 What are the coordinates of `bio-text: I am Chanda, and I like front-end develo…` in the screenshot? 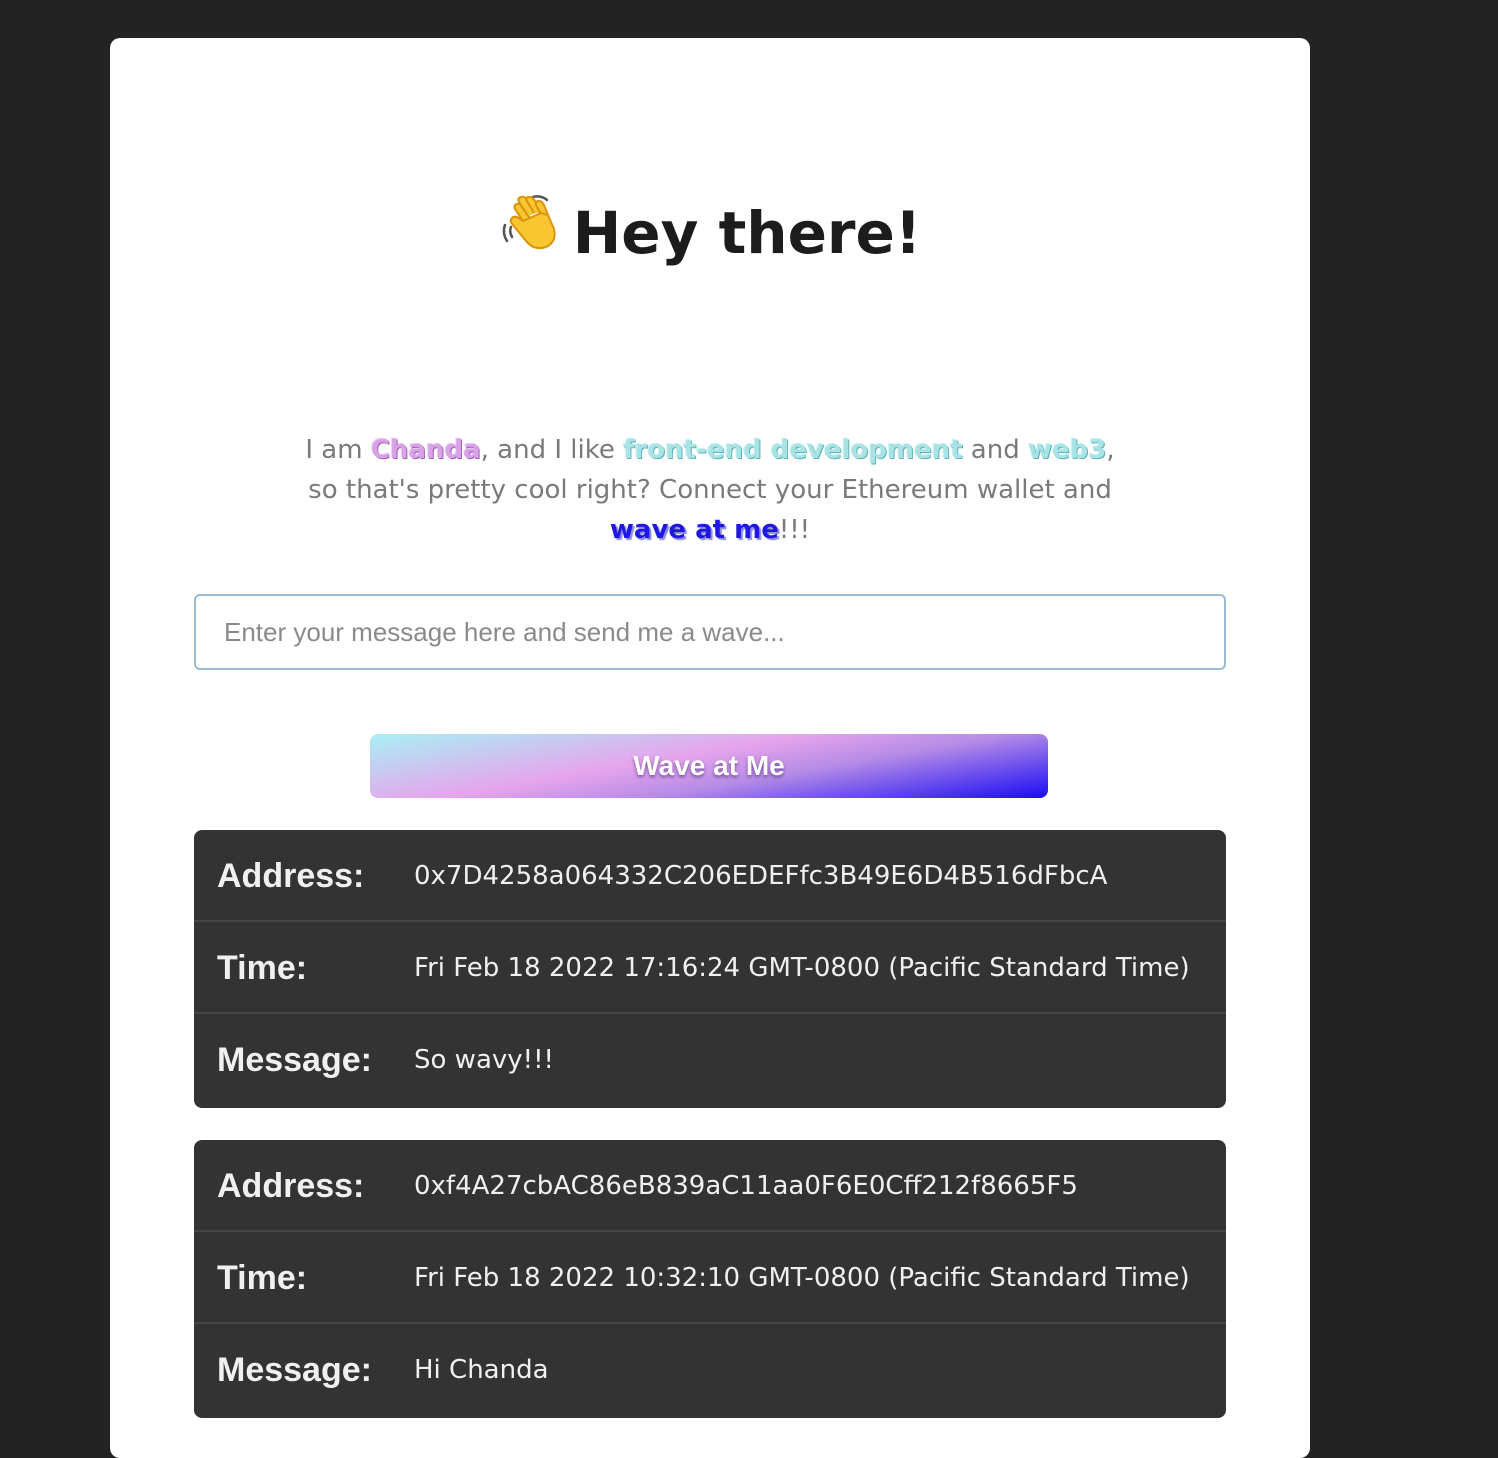 It's located at (710, 490).